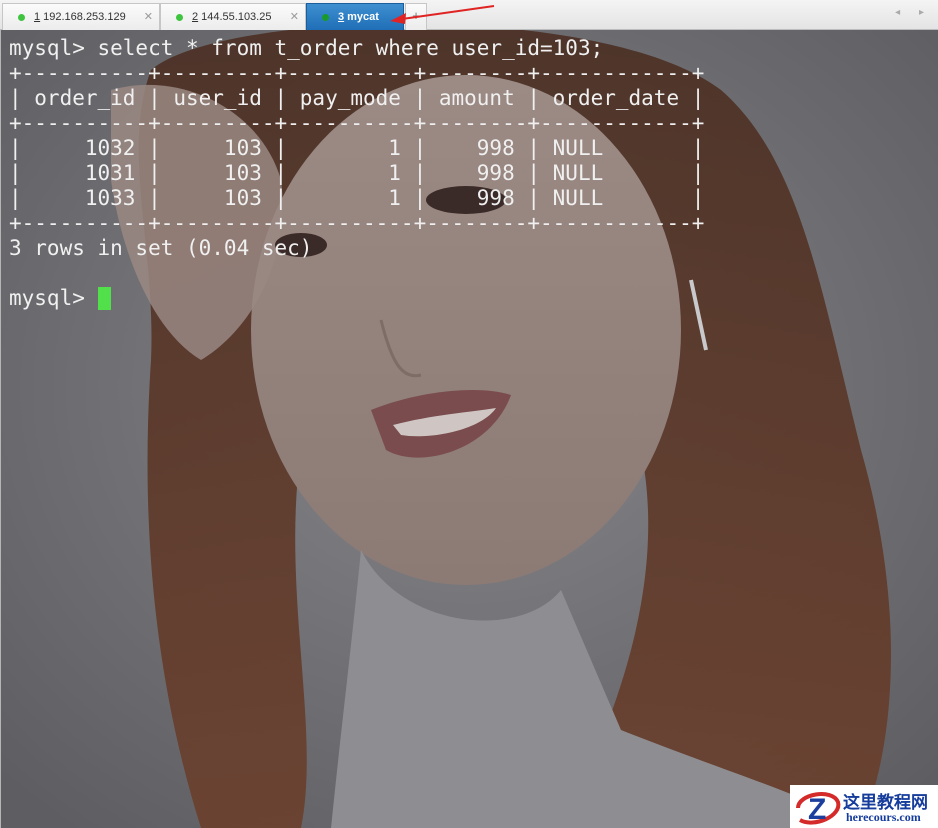 Image resolution: width=938 pixels, height=828 pixels. Describe the element at coordinates (864, 806) in the screenshot. I see `watermark-logo: Z 这里教程网 herecours.com` at that location.